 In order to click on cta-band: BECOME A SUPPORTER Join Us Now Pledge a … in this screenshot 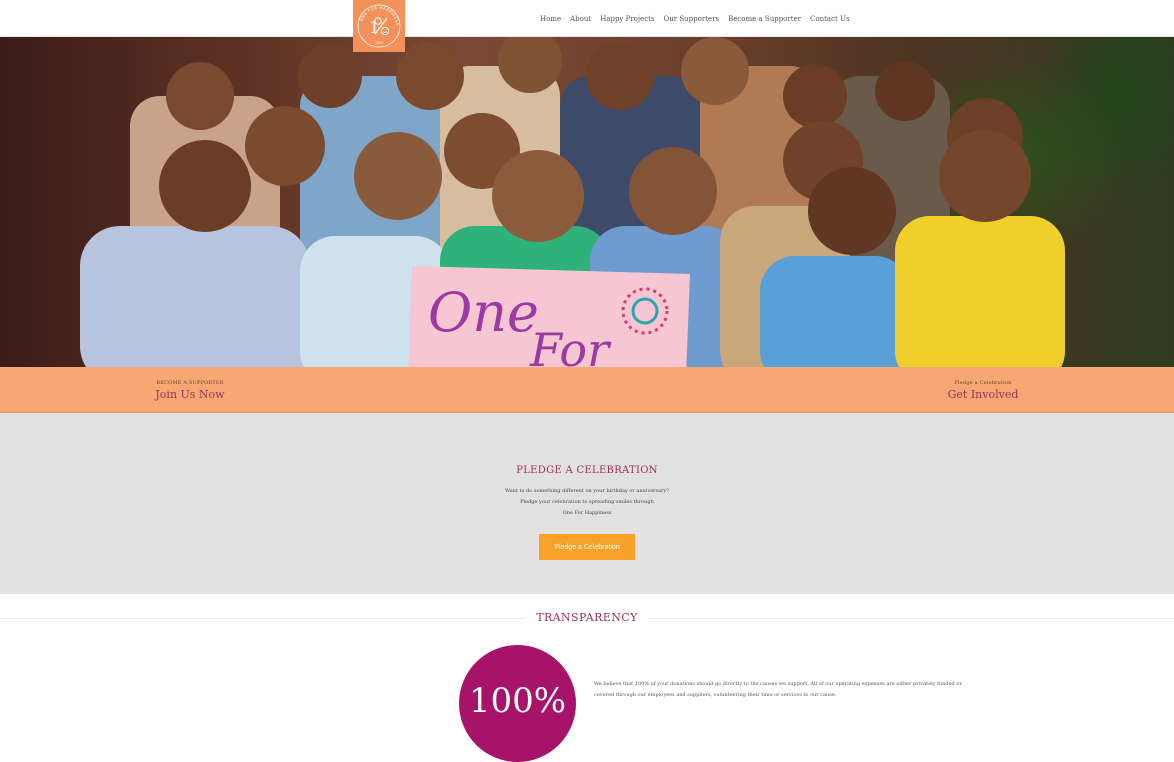, I will do `click(587, 390)`.